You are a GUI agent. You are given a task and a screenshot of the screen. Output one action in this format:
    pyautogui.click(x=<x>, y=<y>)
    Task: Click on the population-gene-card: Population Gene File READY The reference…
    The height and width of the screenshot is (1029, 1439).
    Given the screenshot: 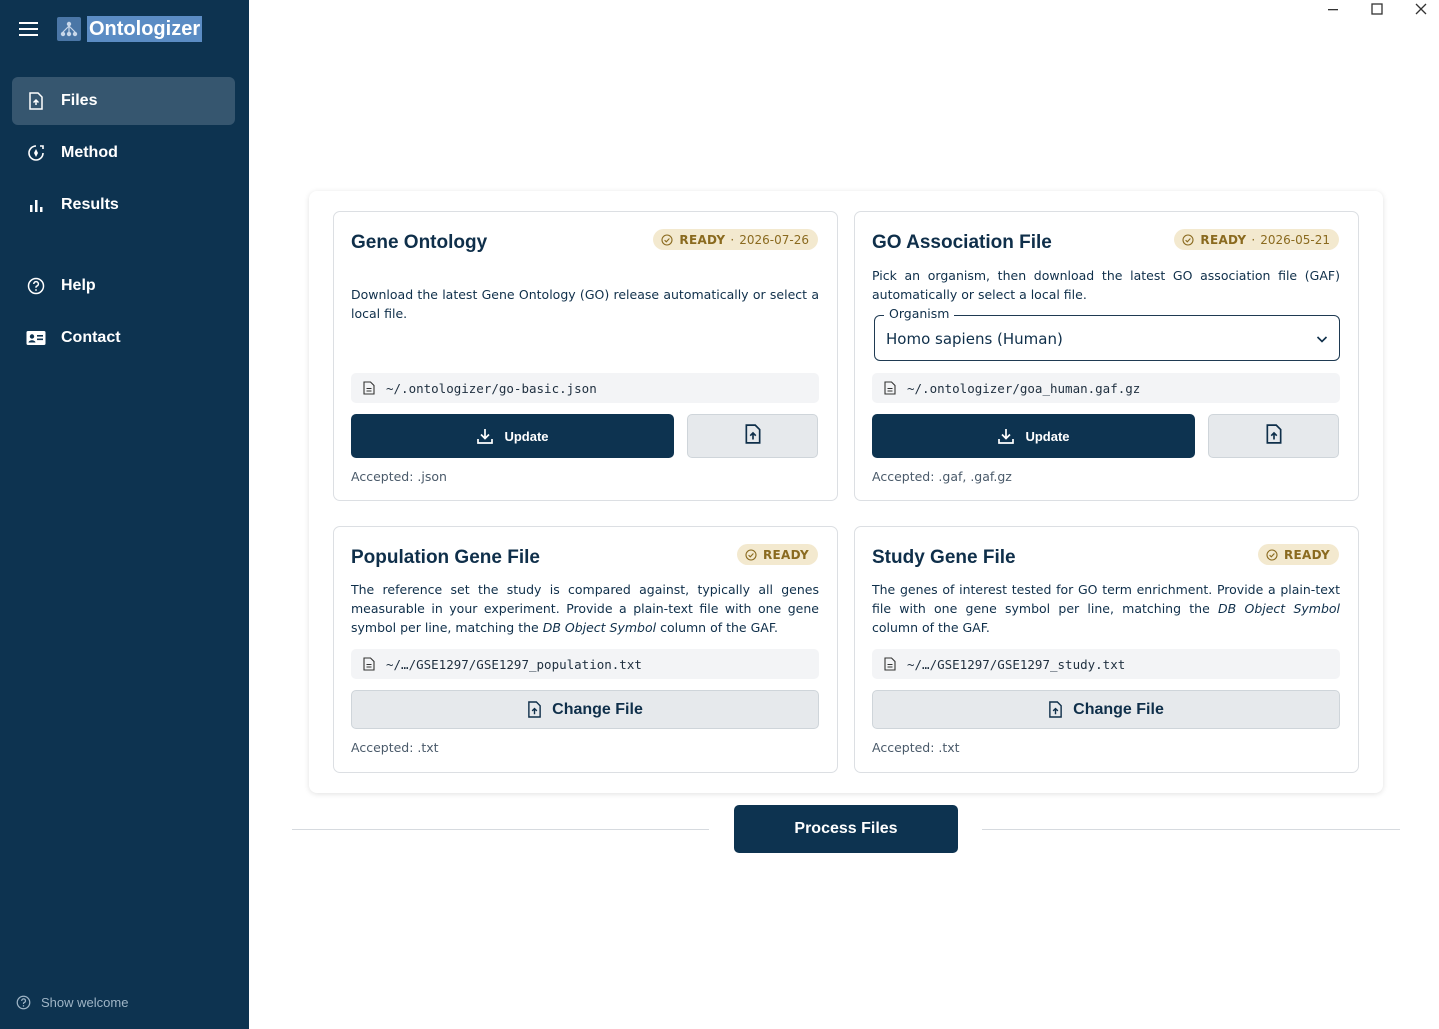 What is the action you would take?
    pyautogui.click(x=585, y=649)
    